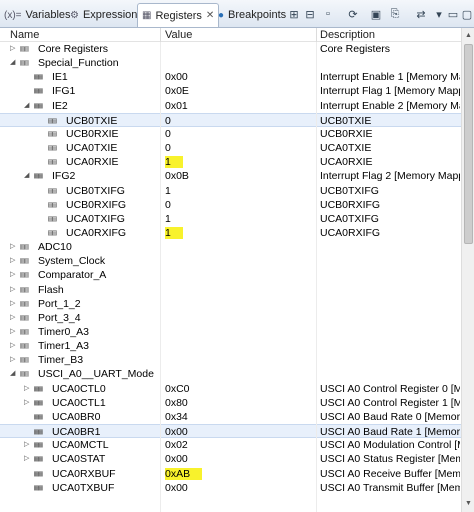  I want to click on tree-row: ▤▤ UCB0RXIFG 0 UCB0RXIFG, so click(230, 205).